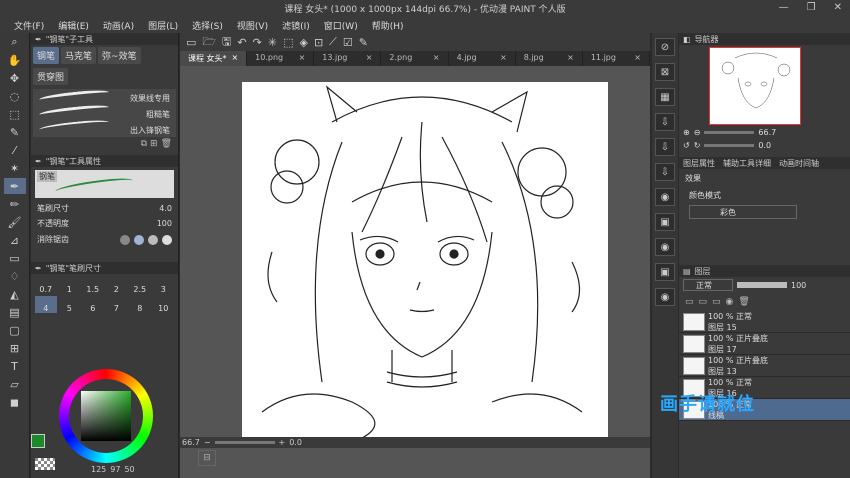 The height and width of the screenshot is (478, 850). I want to click on menu-layer: 图层(L), so click(163, 25).